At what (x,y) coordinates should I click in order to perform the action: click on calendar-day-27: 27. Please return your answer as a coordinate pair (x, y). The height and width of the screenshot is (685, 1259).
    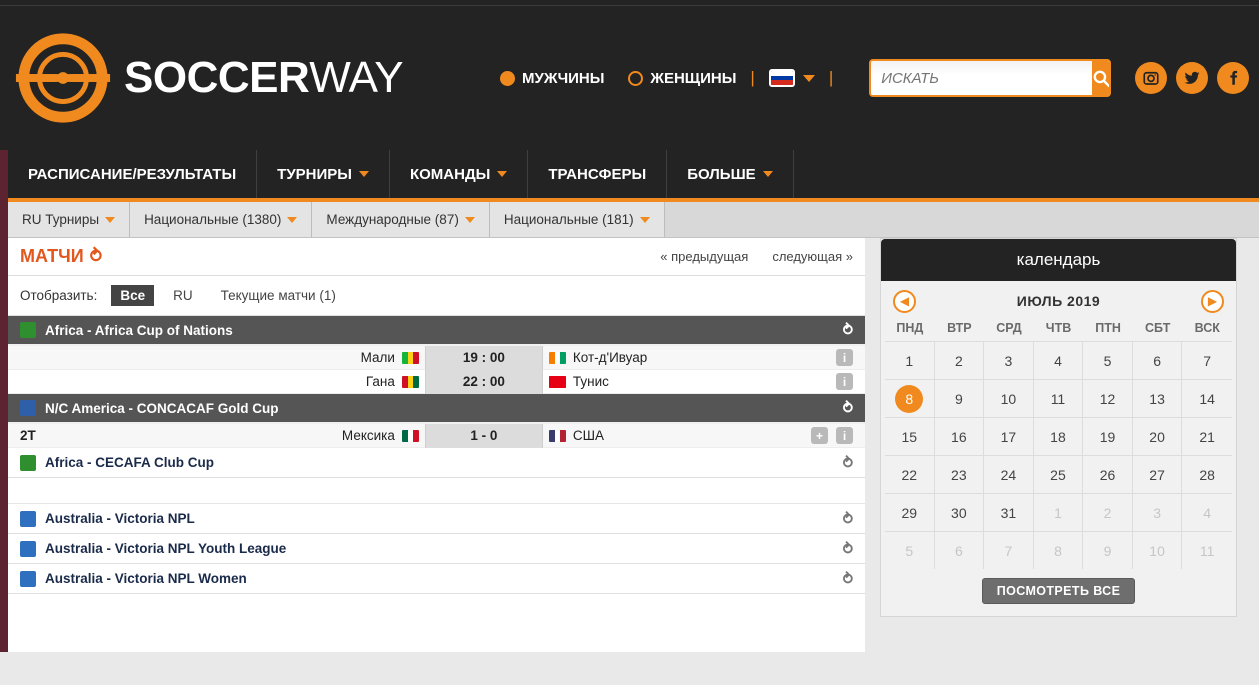
    Looking at the image, I should click on (1157, 474).